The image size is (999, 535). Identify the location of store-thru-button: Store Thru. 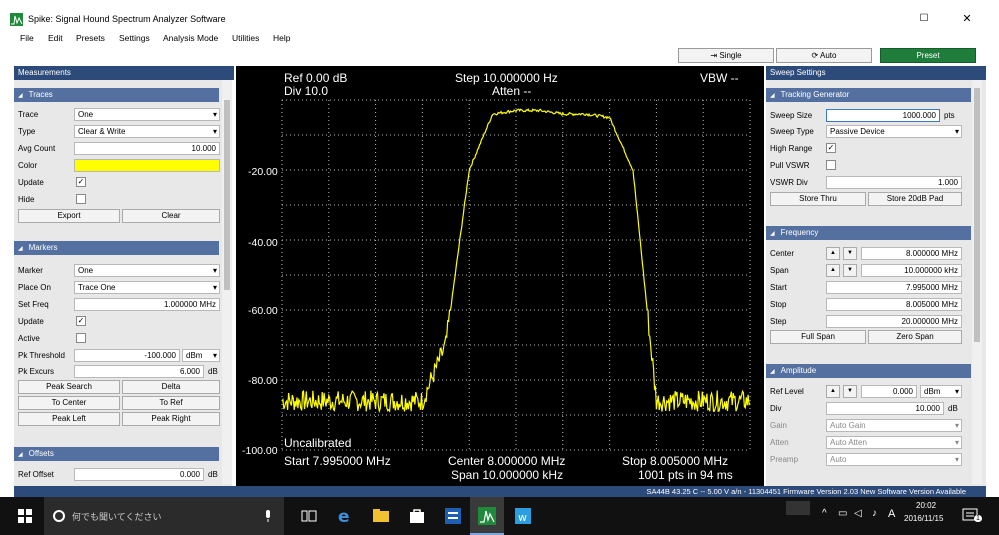
(818, 199).